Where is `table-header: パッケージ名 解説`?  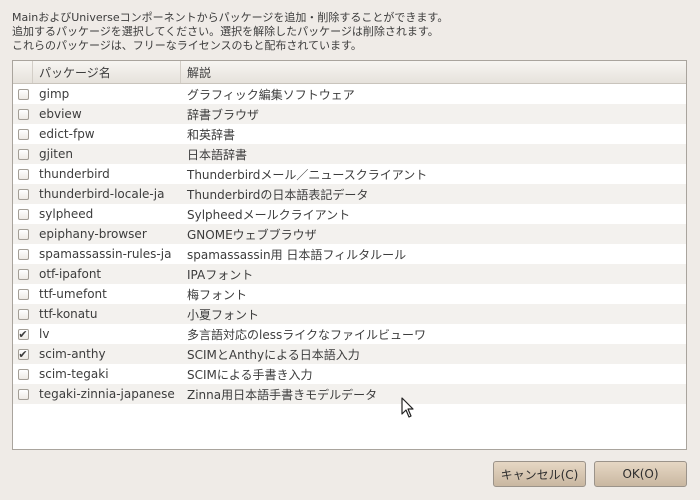 table-header: パッケージ名 解説 is located at coordinates (349, 72).